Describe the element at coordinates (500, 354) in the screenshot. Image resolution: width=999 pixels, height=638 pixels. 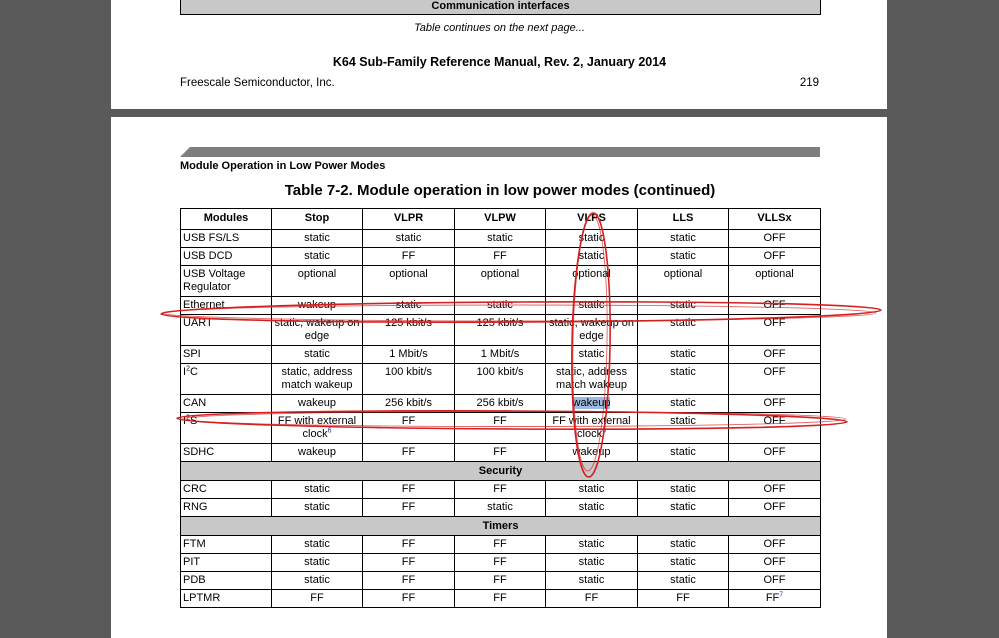
I see `table-cell: 1 Mbit/s` at that location.